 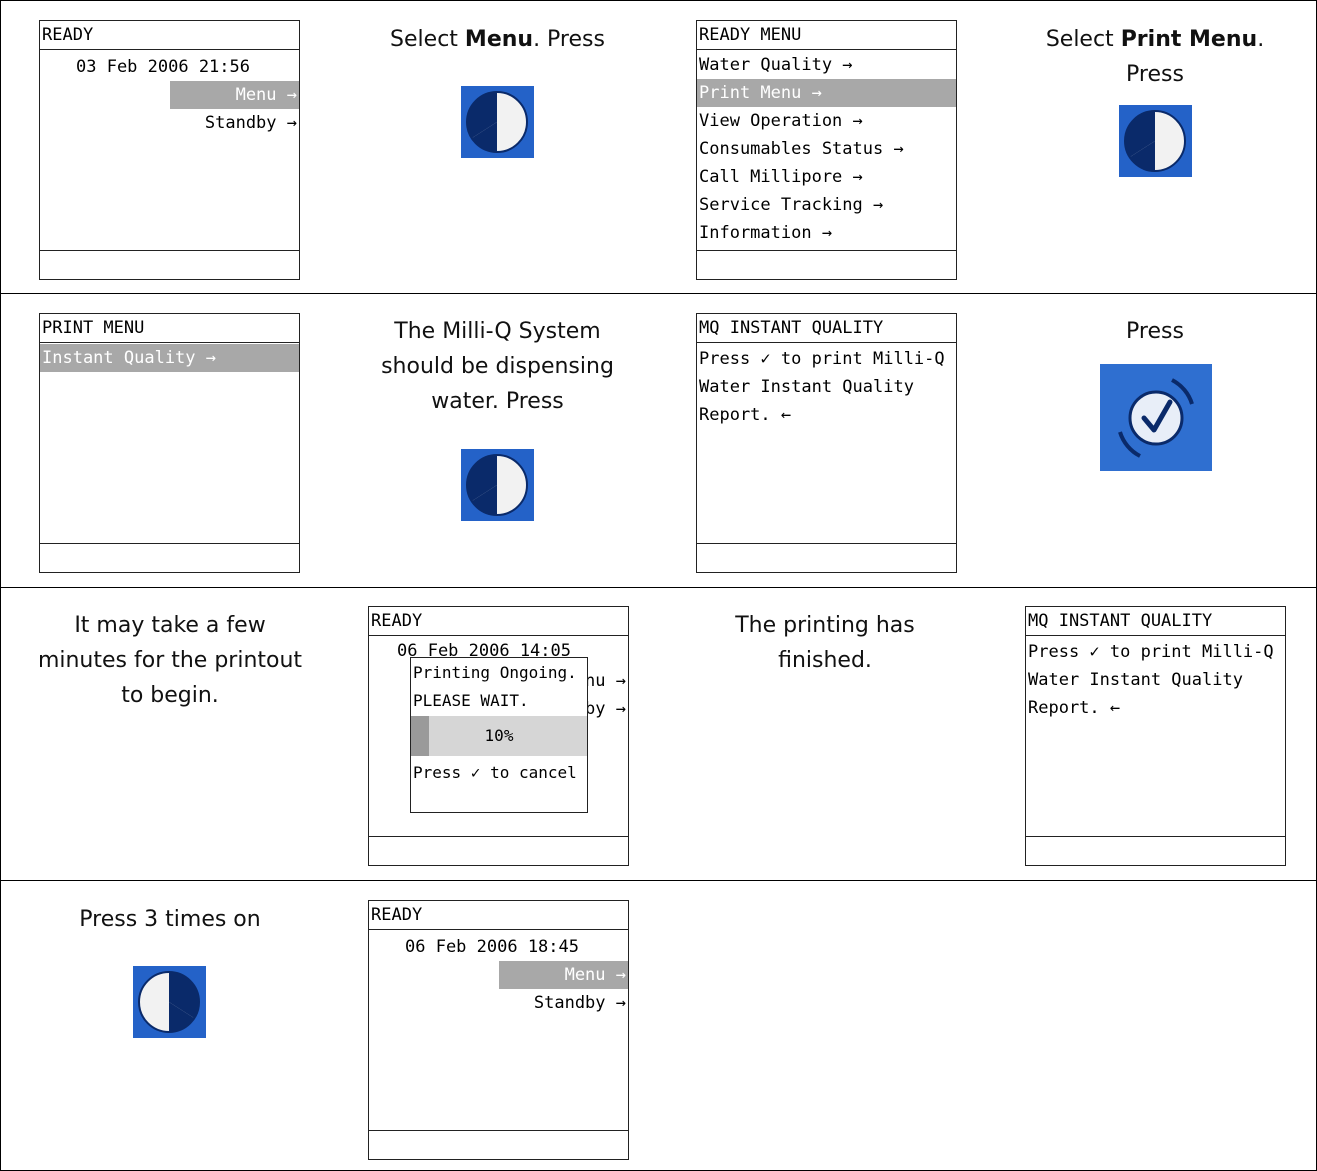 I want to click on menu-item-selected: Instant Quality →, so click(x=129, y=358).